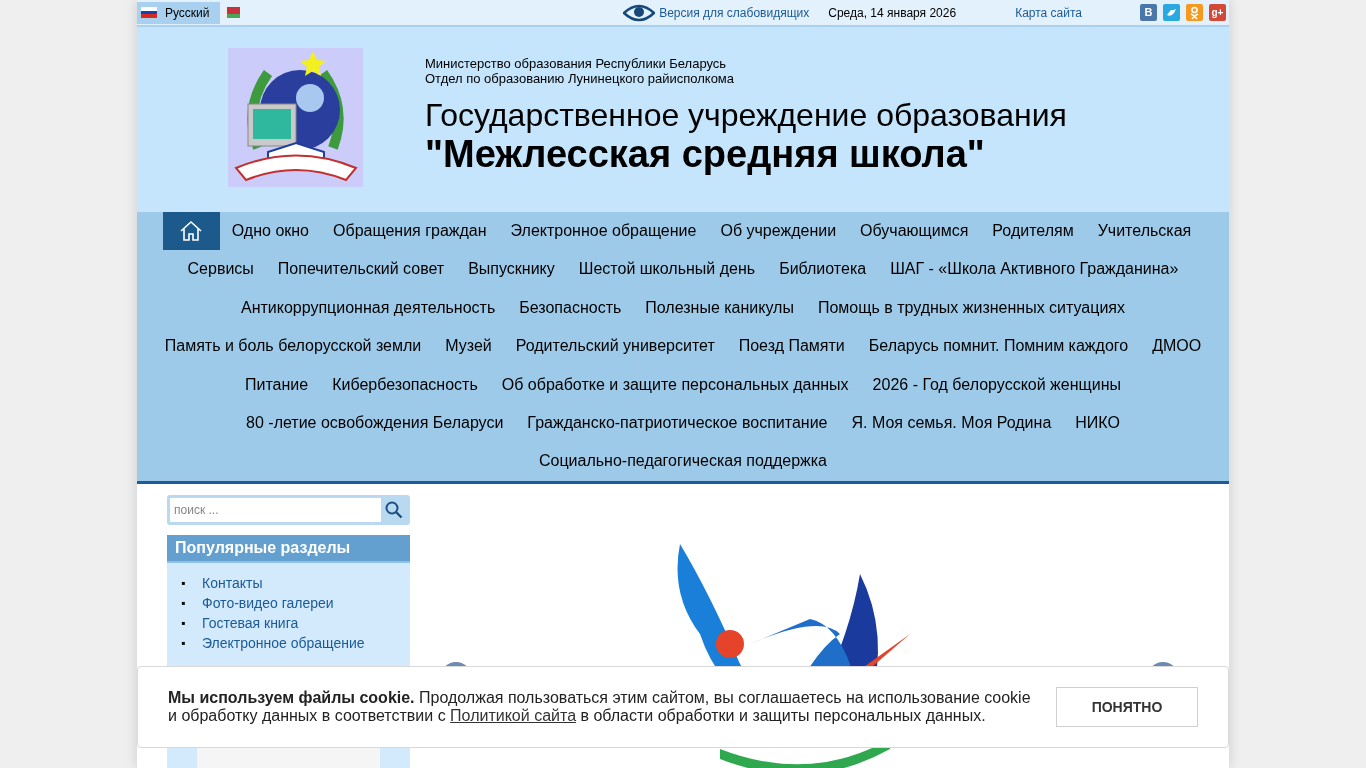 This screenshot has width=1366, height=768. What do you see at coordinates (293, 346) in the screenshot?
I see `nav-menu-item: Память и боль белорусской земли` at bounding box center [293, 346].